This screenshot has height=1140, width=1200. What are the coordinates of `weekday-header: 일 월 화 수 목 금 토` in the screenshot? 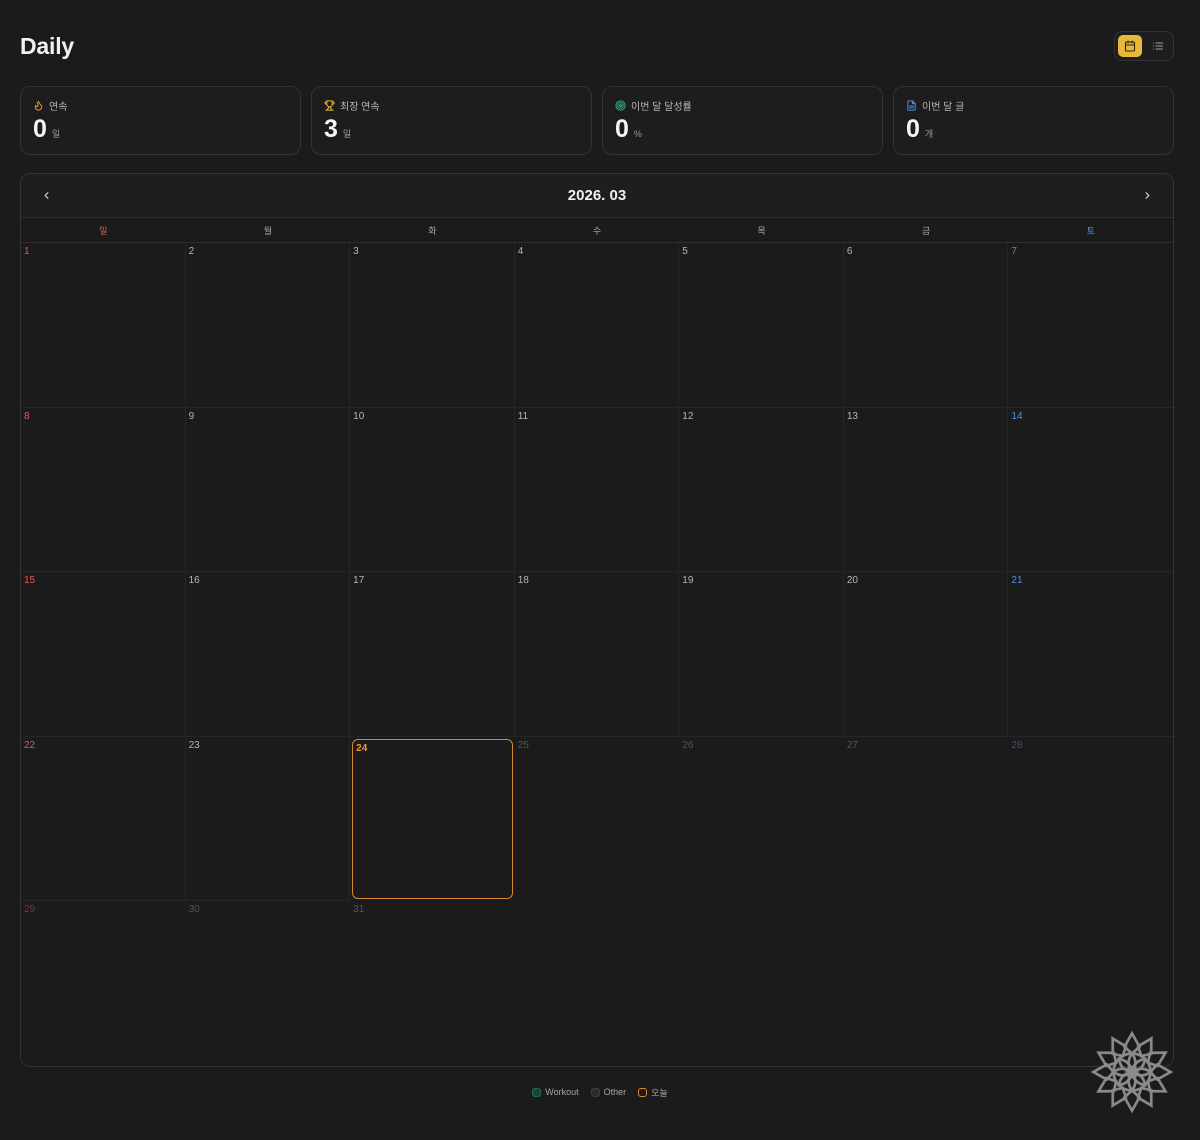 It's located at (597, 230).